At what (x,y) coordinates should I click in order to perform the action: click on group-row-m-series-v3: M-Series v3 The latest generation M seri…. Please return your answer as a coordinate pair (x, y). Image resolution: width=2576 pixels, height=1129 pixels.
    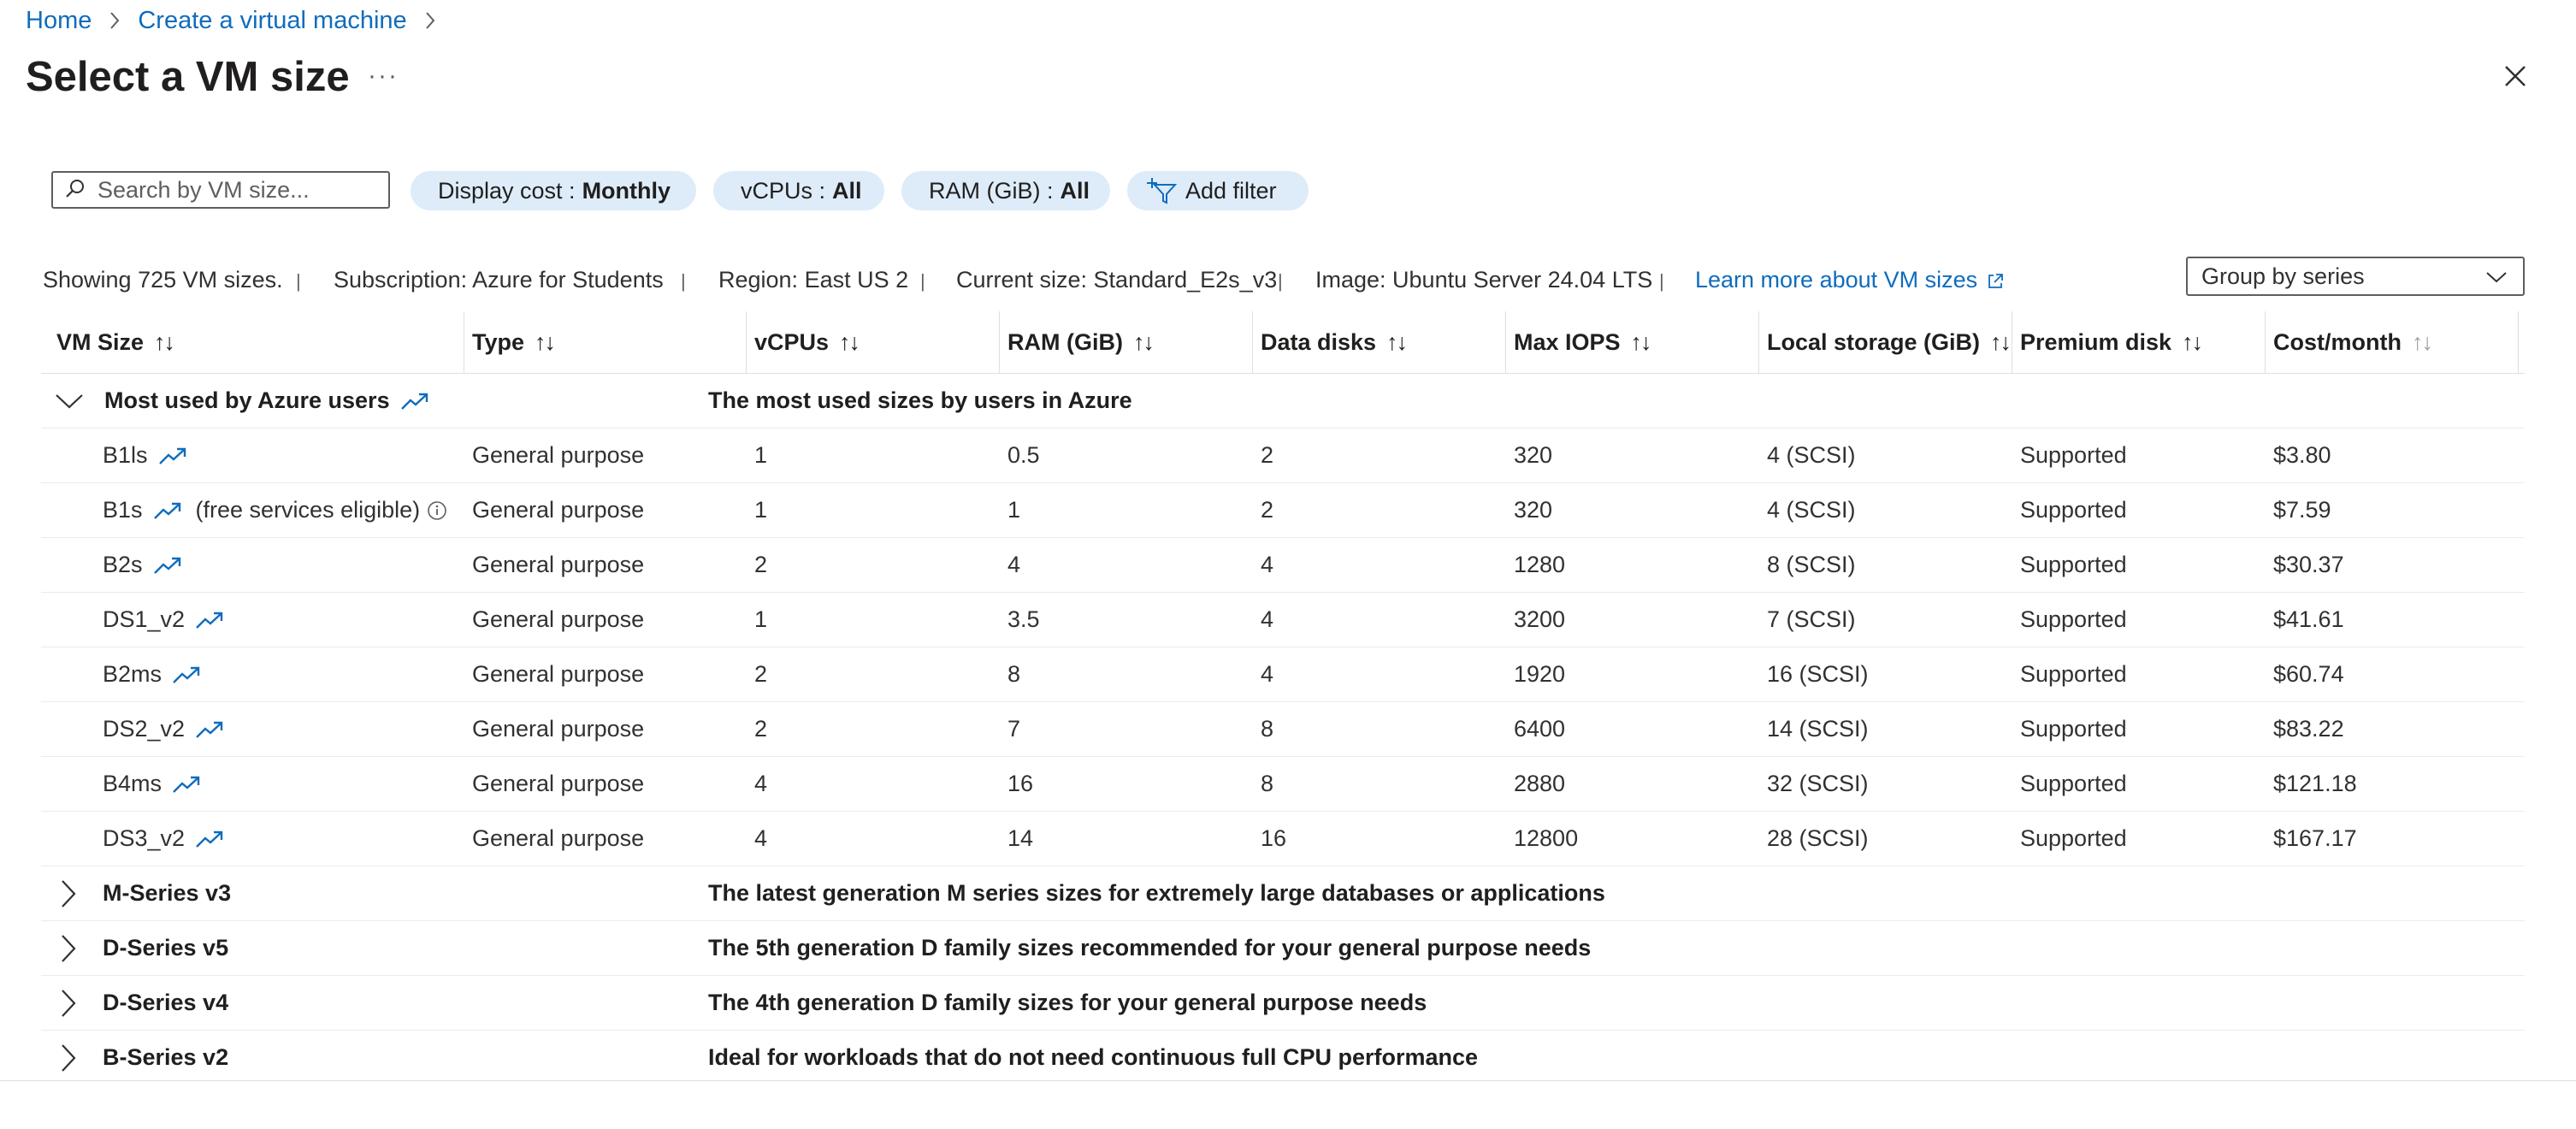
    Looking at the image, I should click on (1283, 894).